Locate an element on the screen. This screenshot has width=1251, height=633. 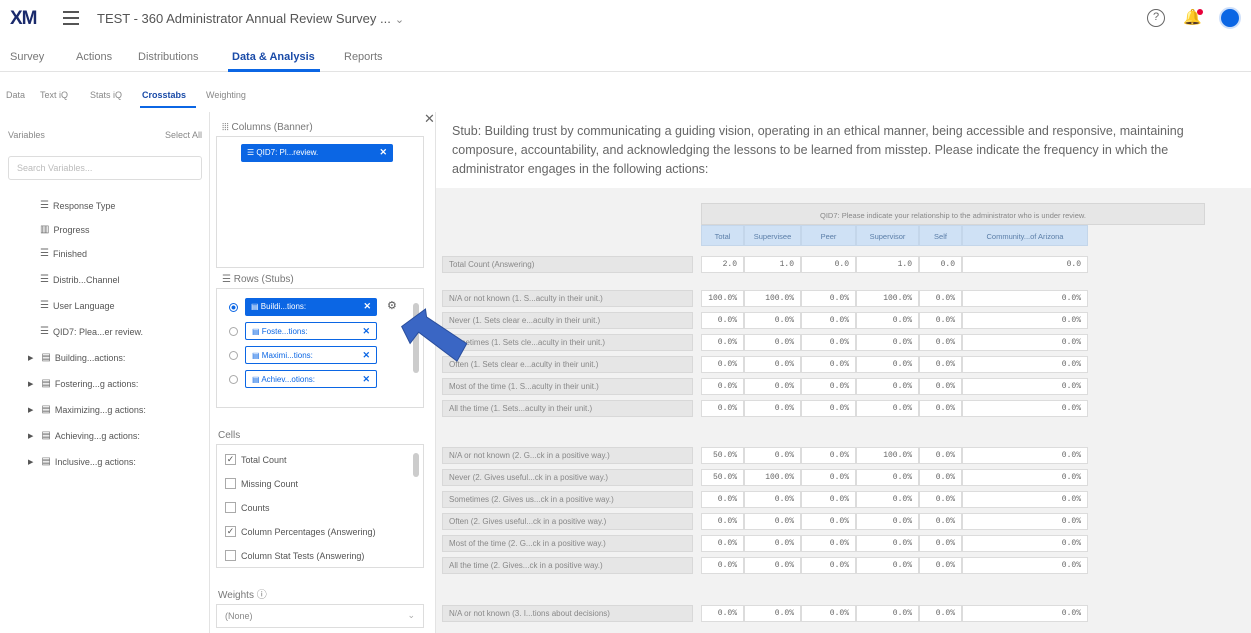
select-all-link: Select All is located at coordinates (183, 135).